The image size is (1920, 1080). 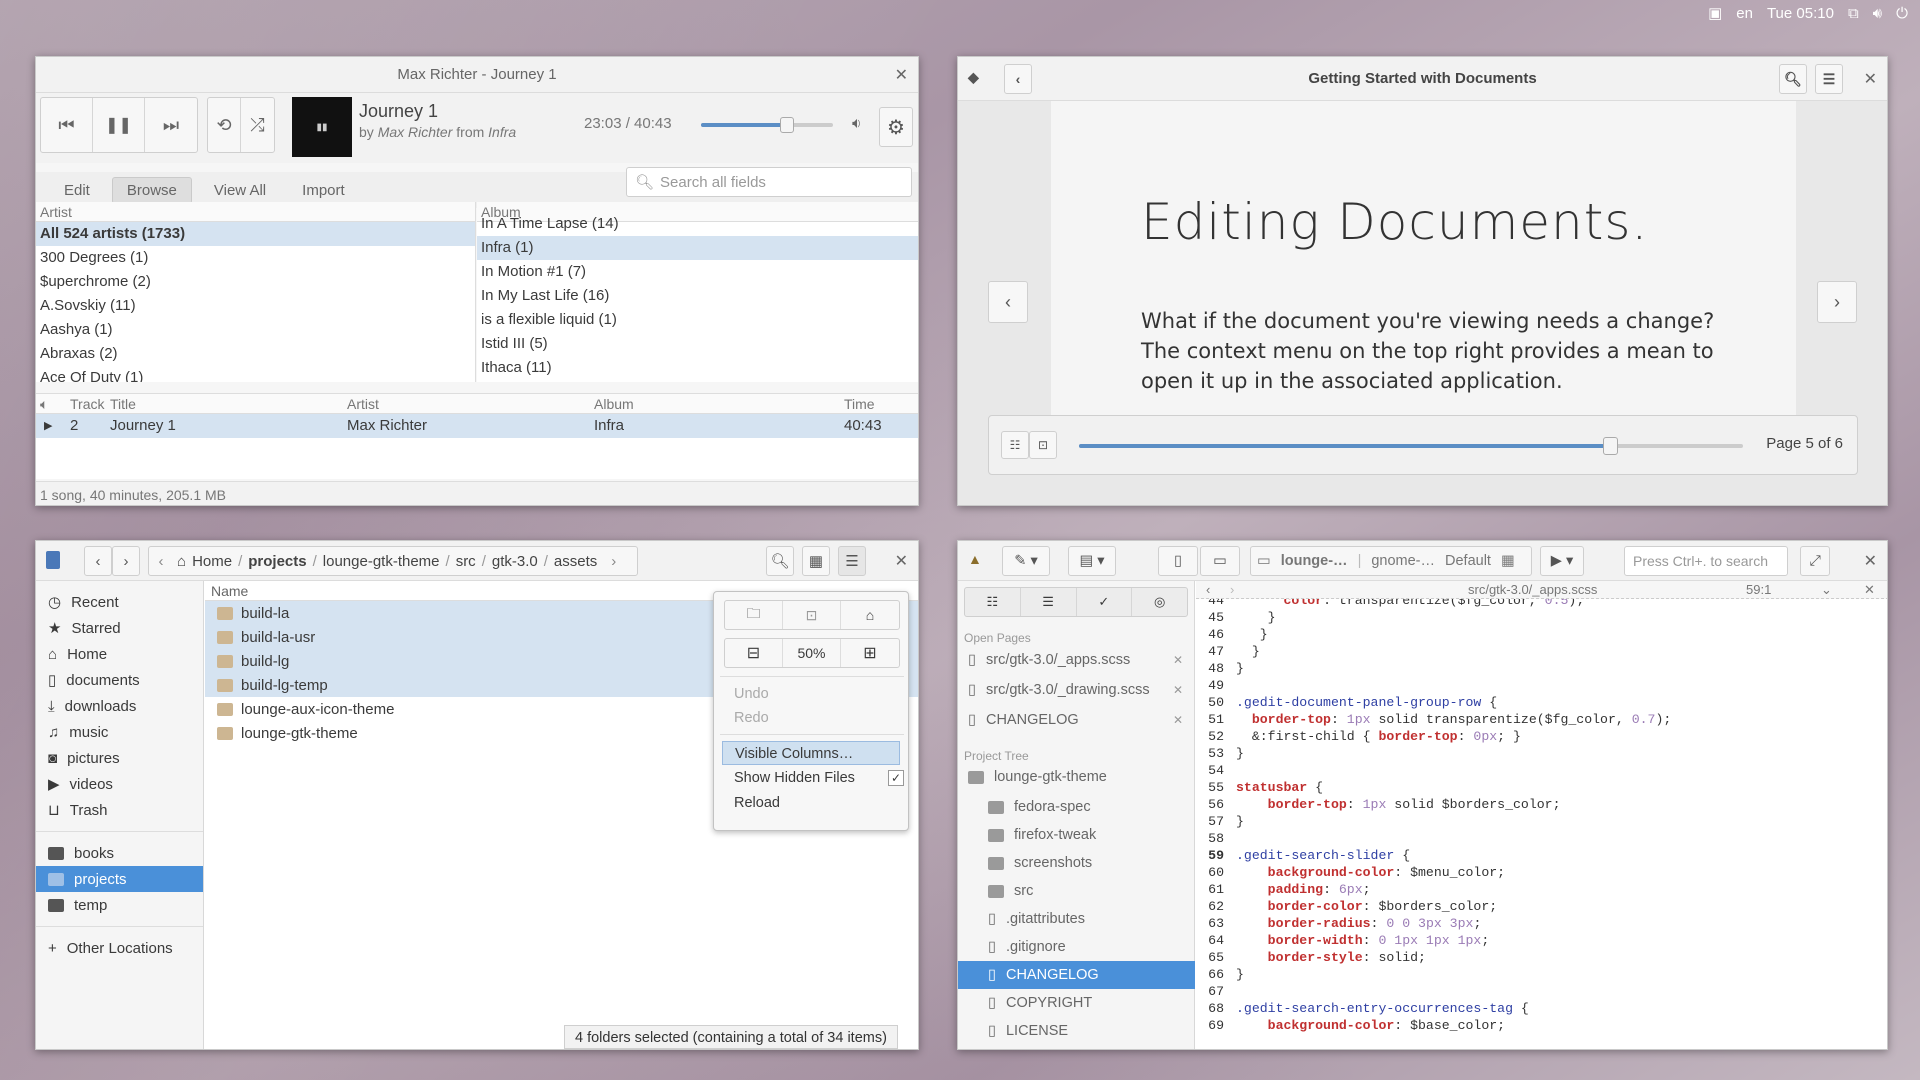 What do you see at coordinates (1159, 602) in the screenshot?
I see `git-tab: ◎` at bounding box center [1159, 602].